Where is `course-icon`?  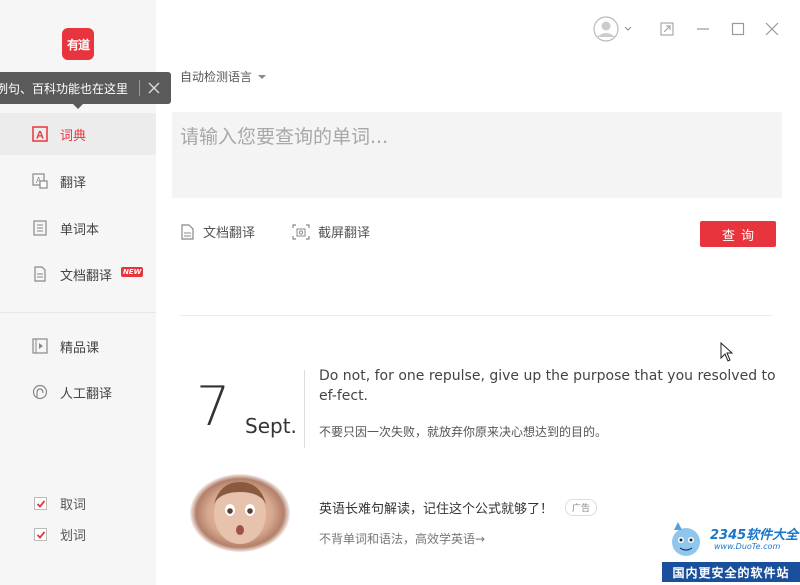 course-icon is located at coordinates (40, 346).